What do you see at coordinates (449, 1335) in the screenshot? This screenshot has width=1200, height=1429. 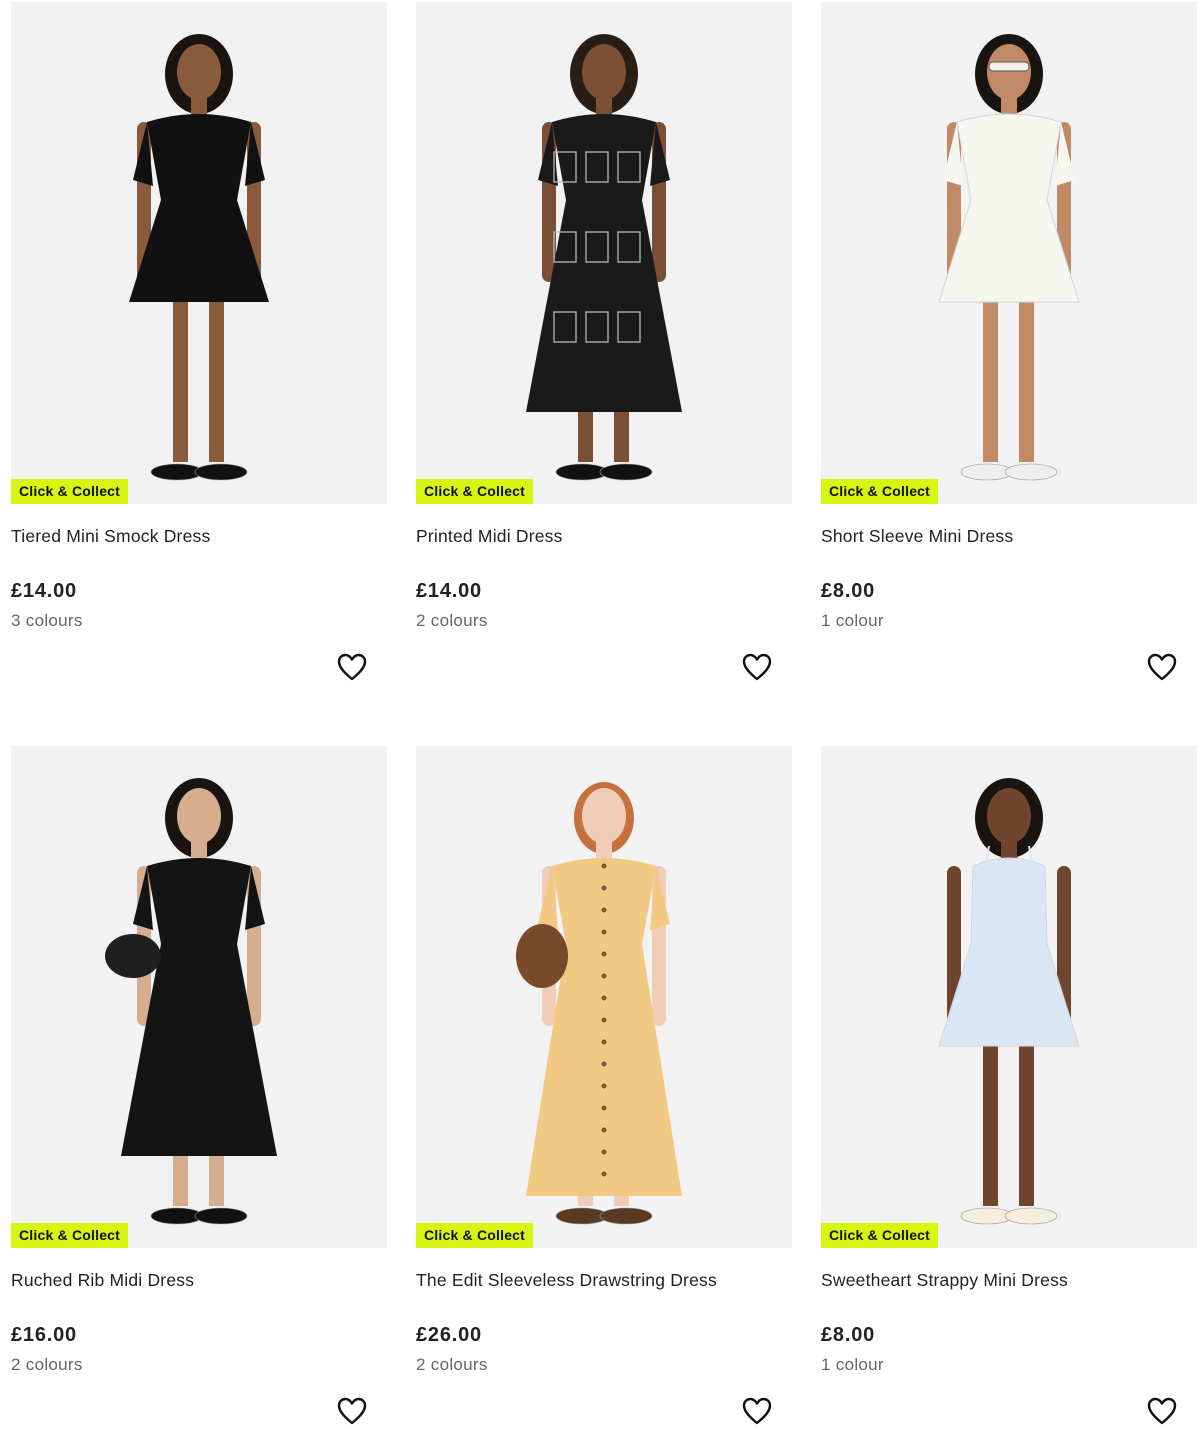 I see `product-price: £26.00` at bounding box center [449, 1335].